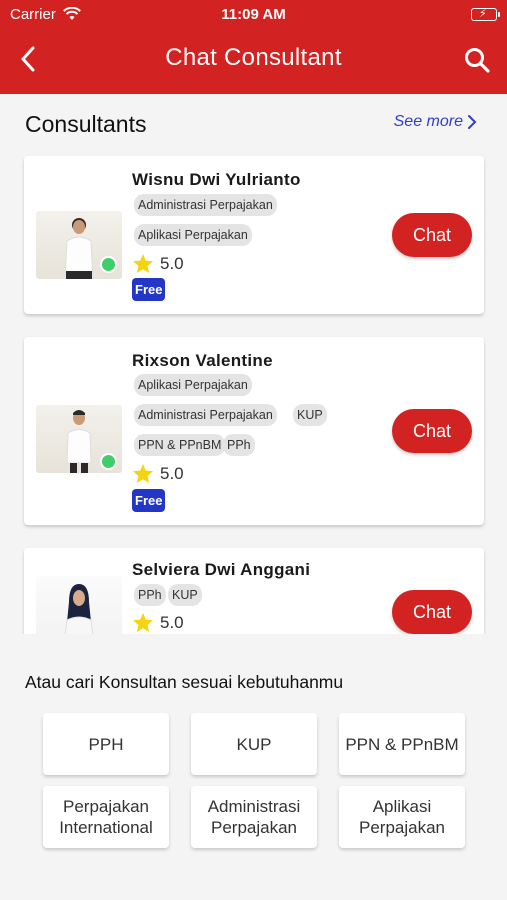 Image resolution: width=507 pixels, height=900 pixels. Describe the element at coordinates (253, 57) in the screenshot. I see `page-title: Chat Consultant` at that location.